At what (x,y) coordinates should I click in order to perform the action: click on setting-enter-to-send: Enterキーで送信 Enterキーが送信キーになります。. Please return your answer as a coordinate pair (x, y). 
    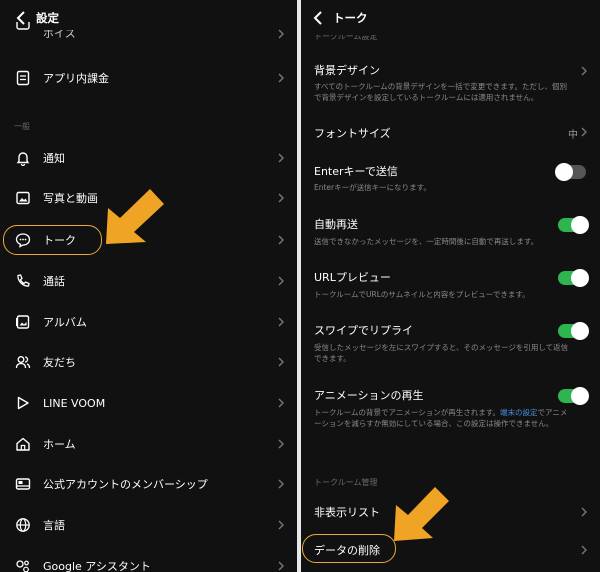
    Looking at the image, I should click on (450, 178).